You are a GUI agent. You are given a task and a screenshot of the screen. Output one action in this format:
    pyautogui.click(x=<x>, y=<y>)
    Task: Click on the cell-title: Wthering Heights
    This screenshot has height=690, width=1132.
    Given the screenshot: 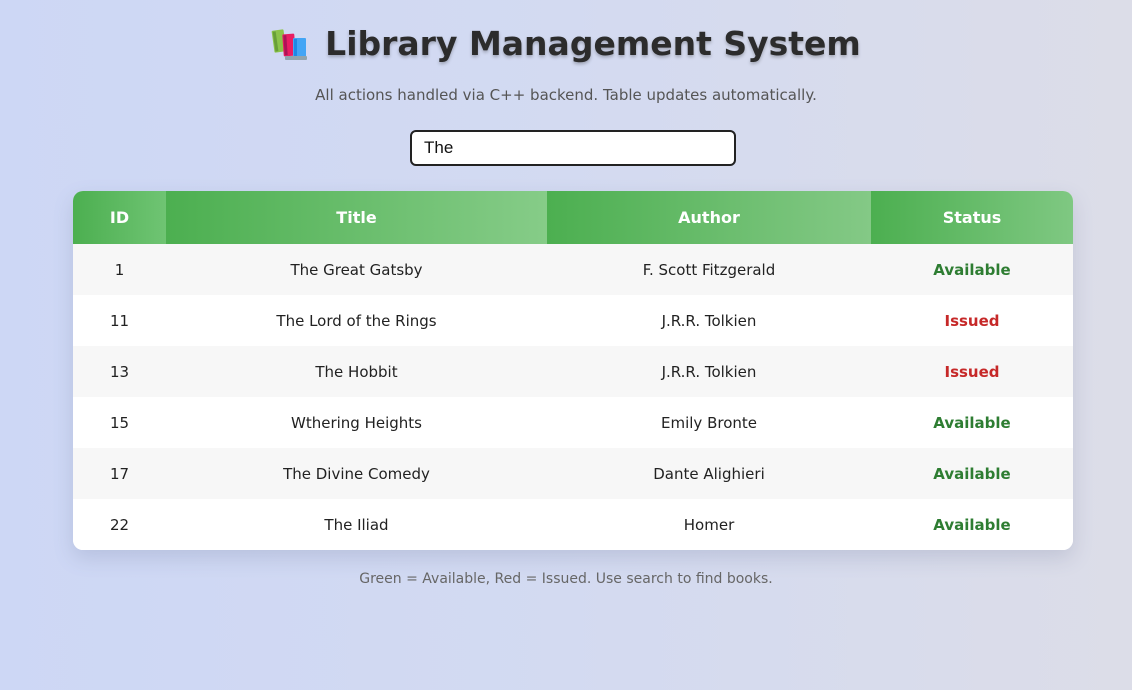 What is the action you would take?
    pyautogui.click(x=356, y=422)
    